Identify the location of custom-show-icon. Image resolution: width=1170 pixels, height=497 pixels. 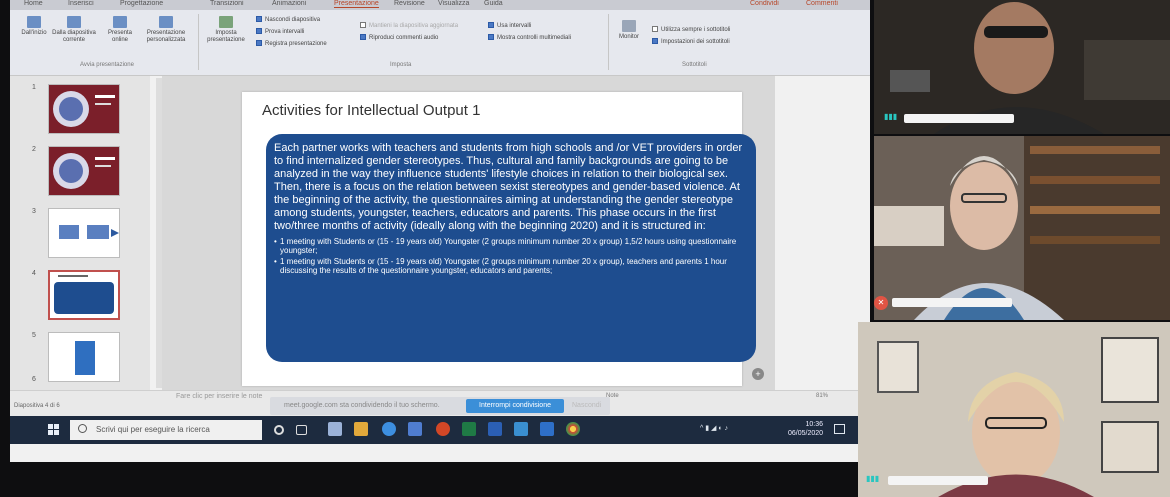
(166, 22).